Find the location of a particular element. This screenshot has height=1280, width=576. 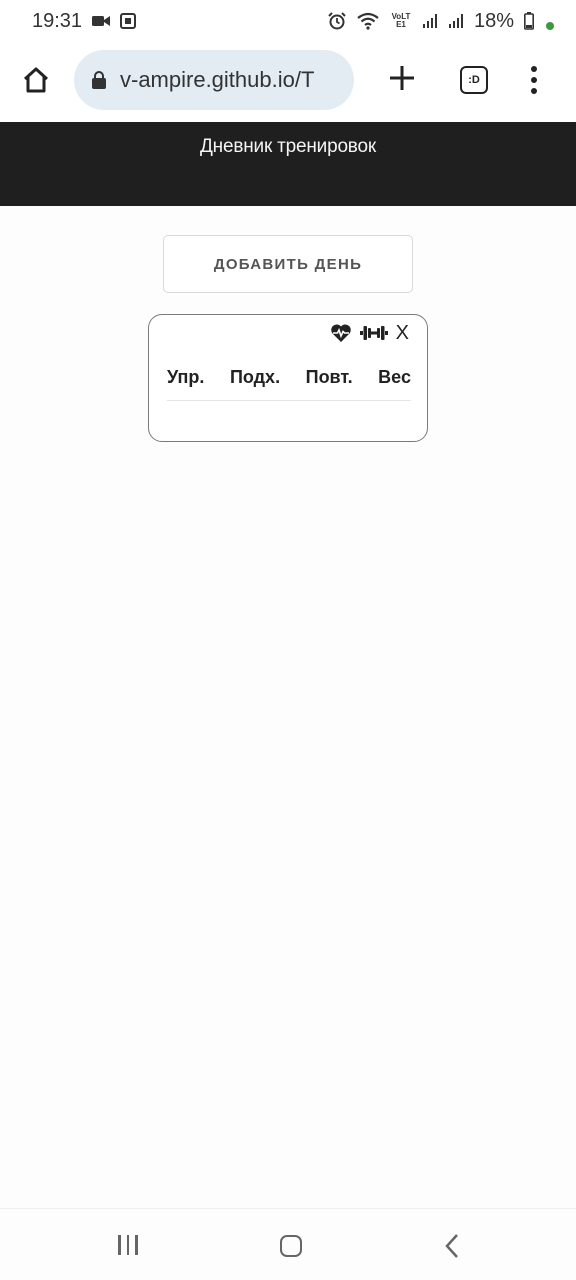

day-card: X Упр. Подх. Повт. Вес is located at coordinates (288, 378).